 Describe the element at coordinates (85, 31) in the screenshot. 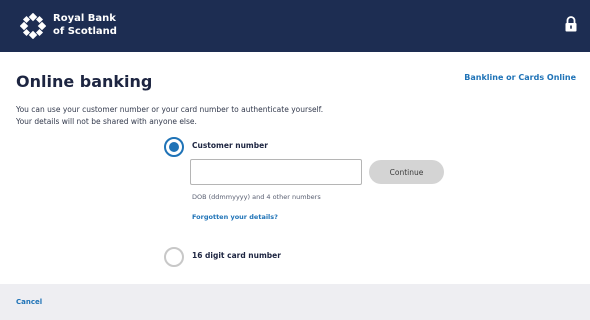

I see `brand-line-2: of Scotland` at that location.